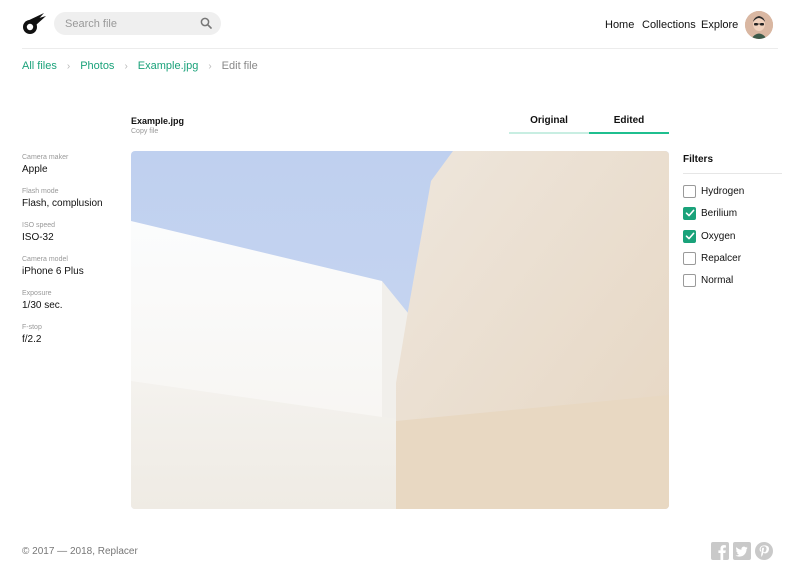 The image size is (800, 578). What do you see at coordinates (698, 159) in the screenshot?
I see `filters-title: Filters` at bounding box center [698, 159].